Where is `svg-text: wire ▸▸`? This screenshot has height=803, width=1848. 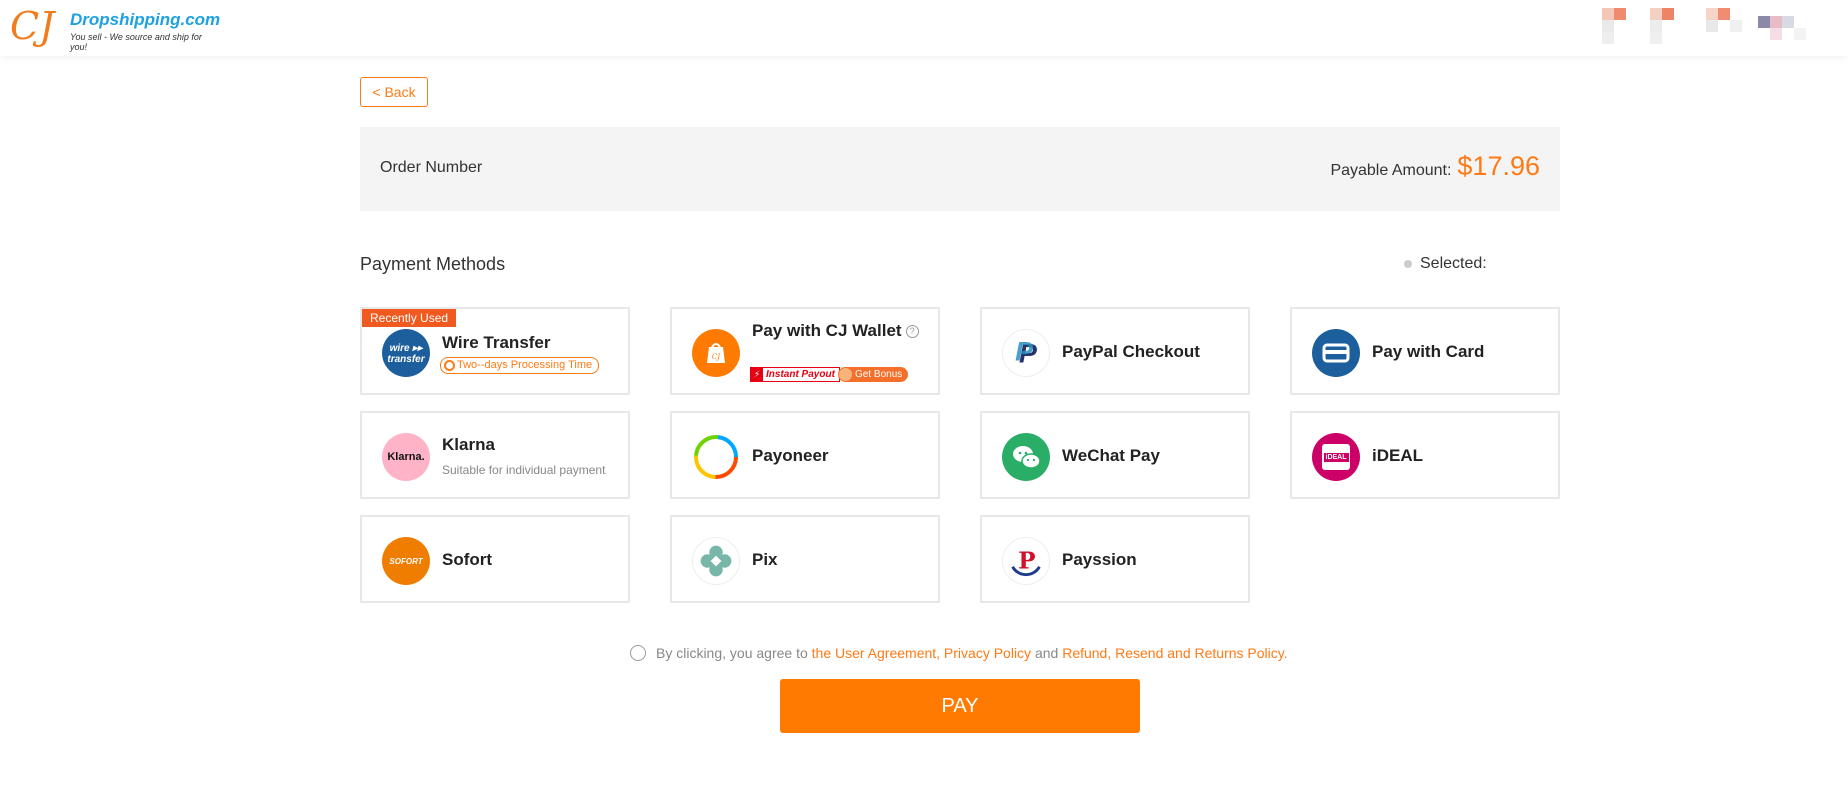 svg-text: wire ▸▸ is located at coordinates (407, 348).